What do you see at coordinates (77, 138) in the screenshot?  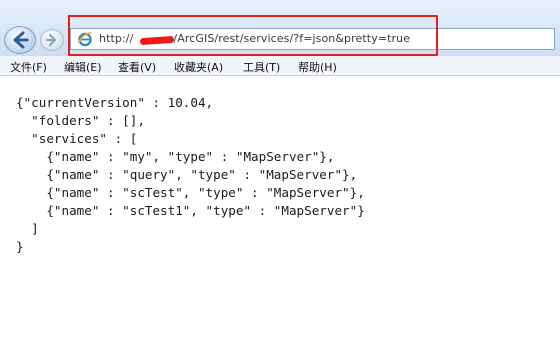 I see `json-line: "services" : [` at bounding box center [77, 138].